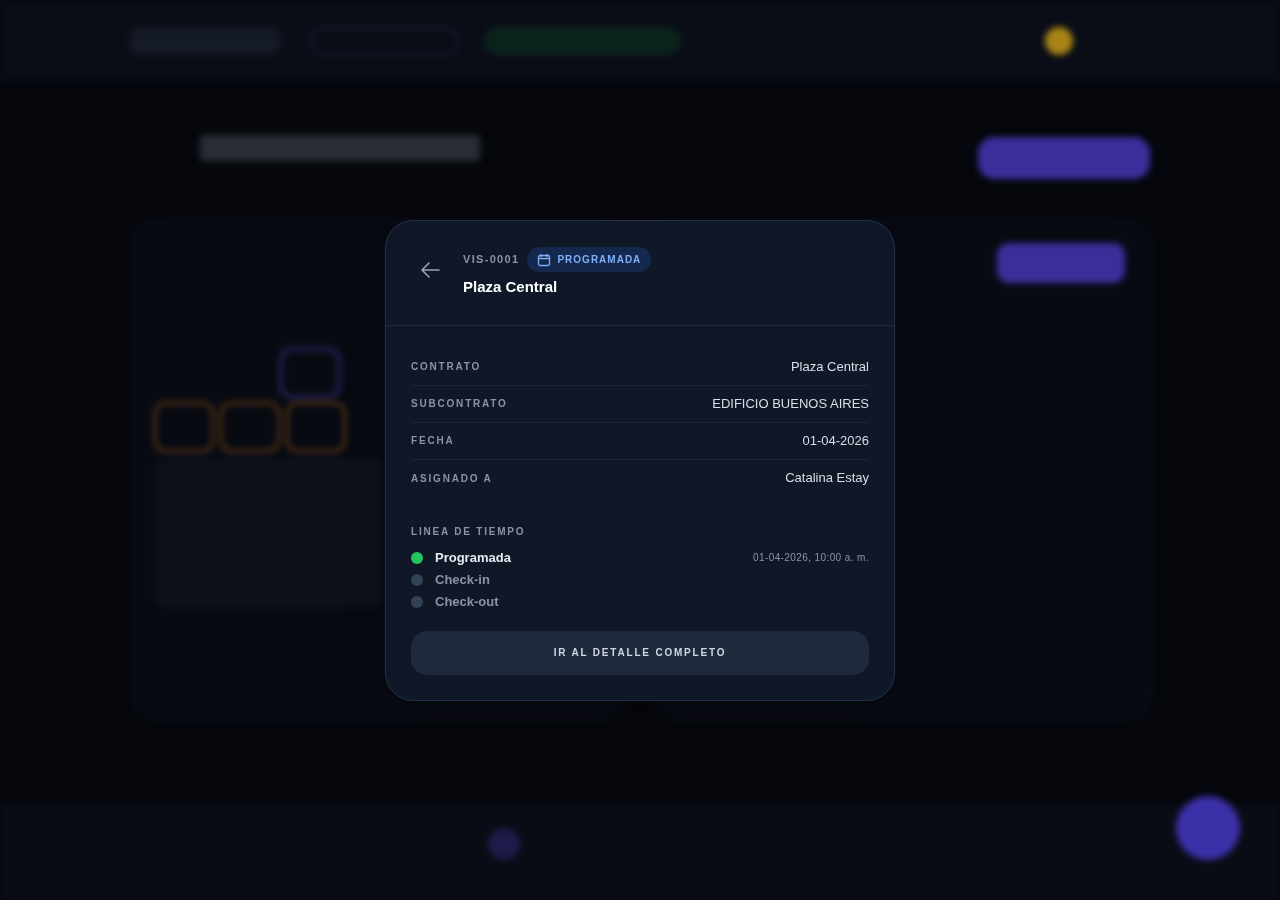 The image size is (1280, 900). I want to click on timeline-time: 01-04-2026, 10:00 a. m., so click(811, 558).